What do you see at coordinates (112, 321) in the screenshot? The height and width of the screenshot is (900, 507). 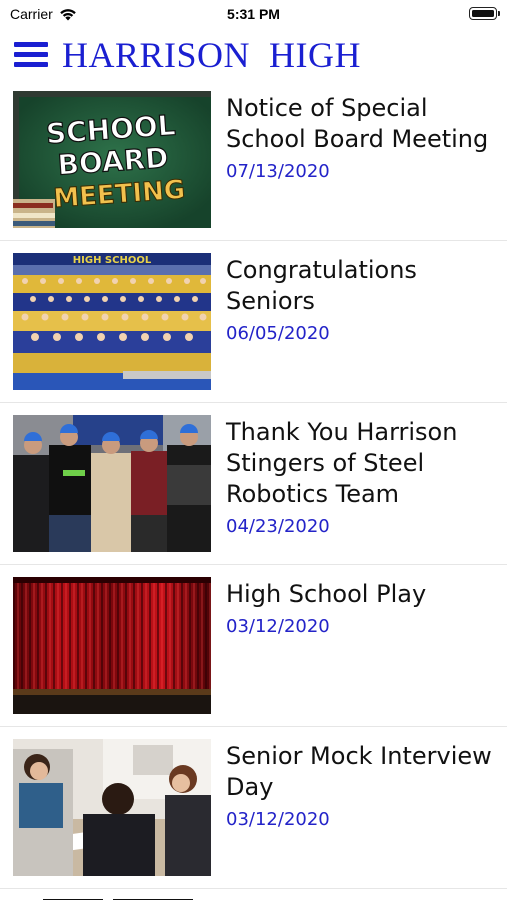 I see `graduating-seniors-image: HIGH SCHOOL` at bounding box center [112, 321].